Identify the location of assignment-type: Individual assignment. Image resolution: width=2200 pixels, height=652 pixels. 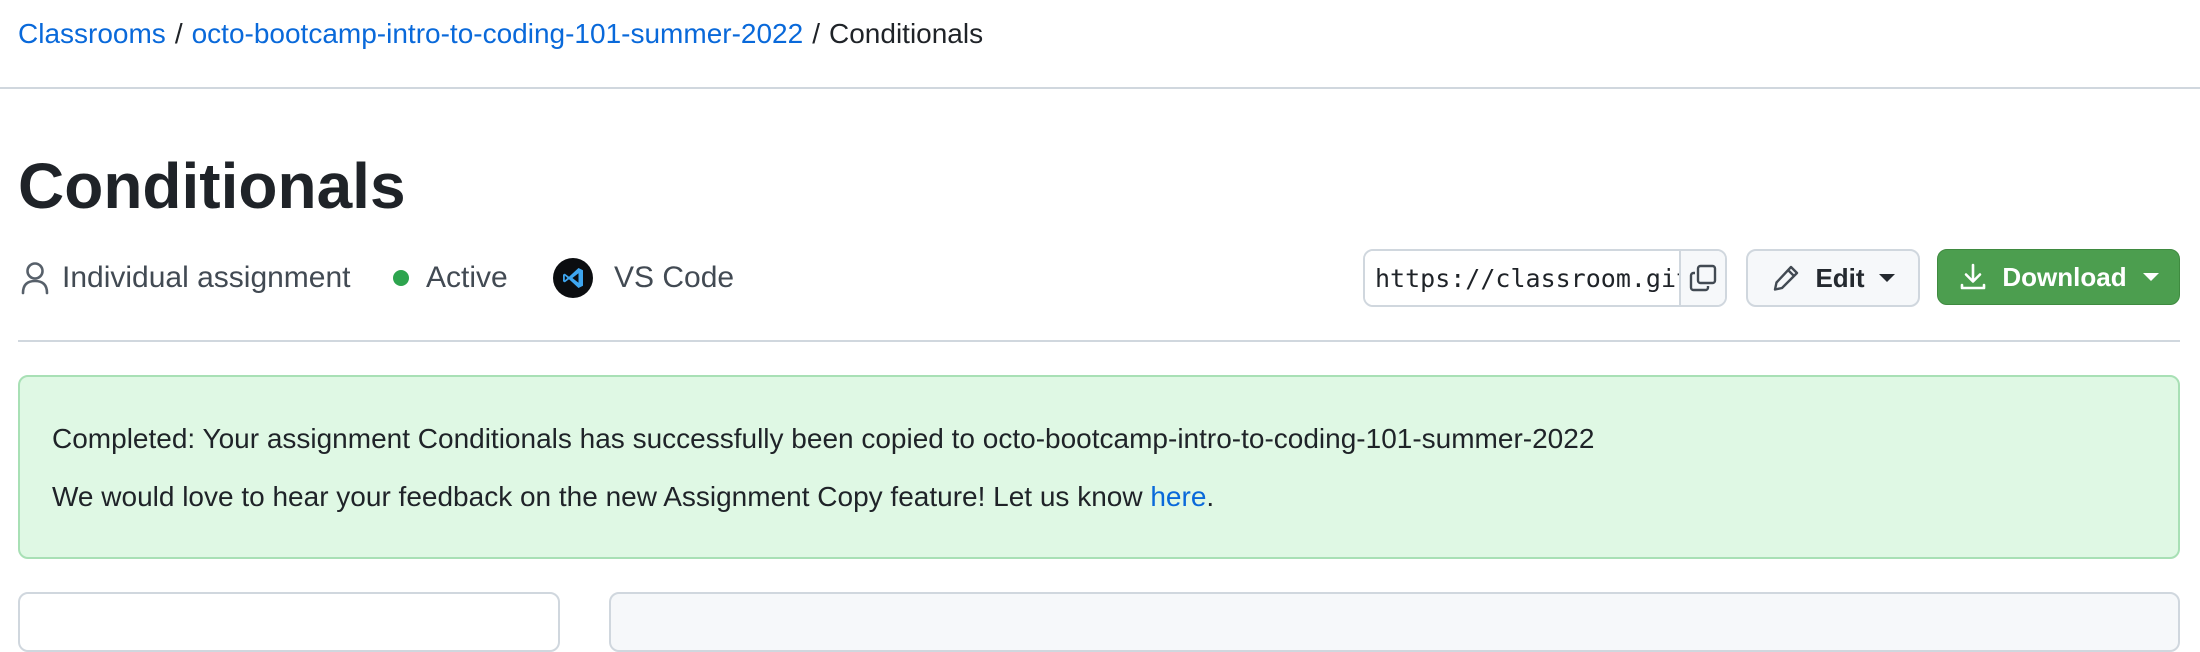
(185, 278).